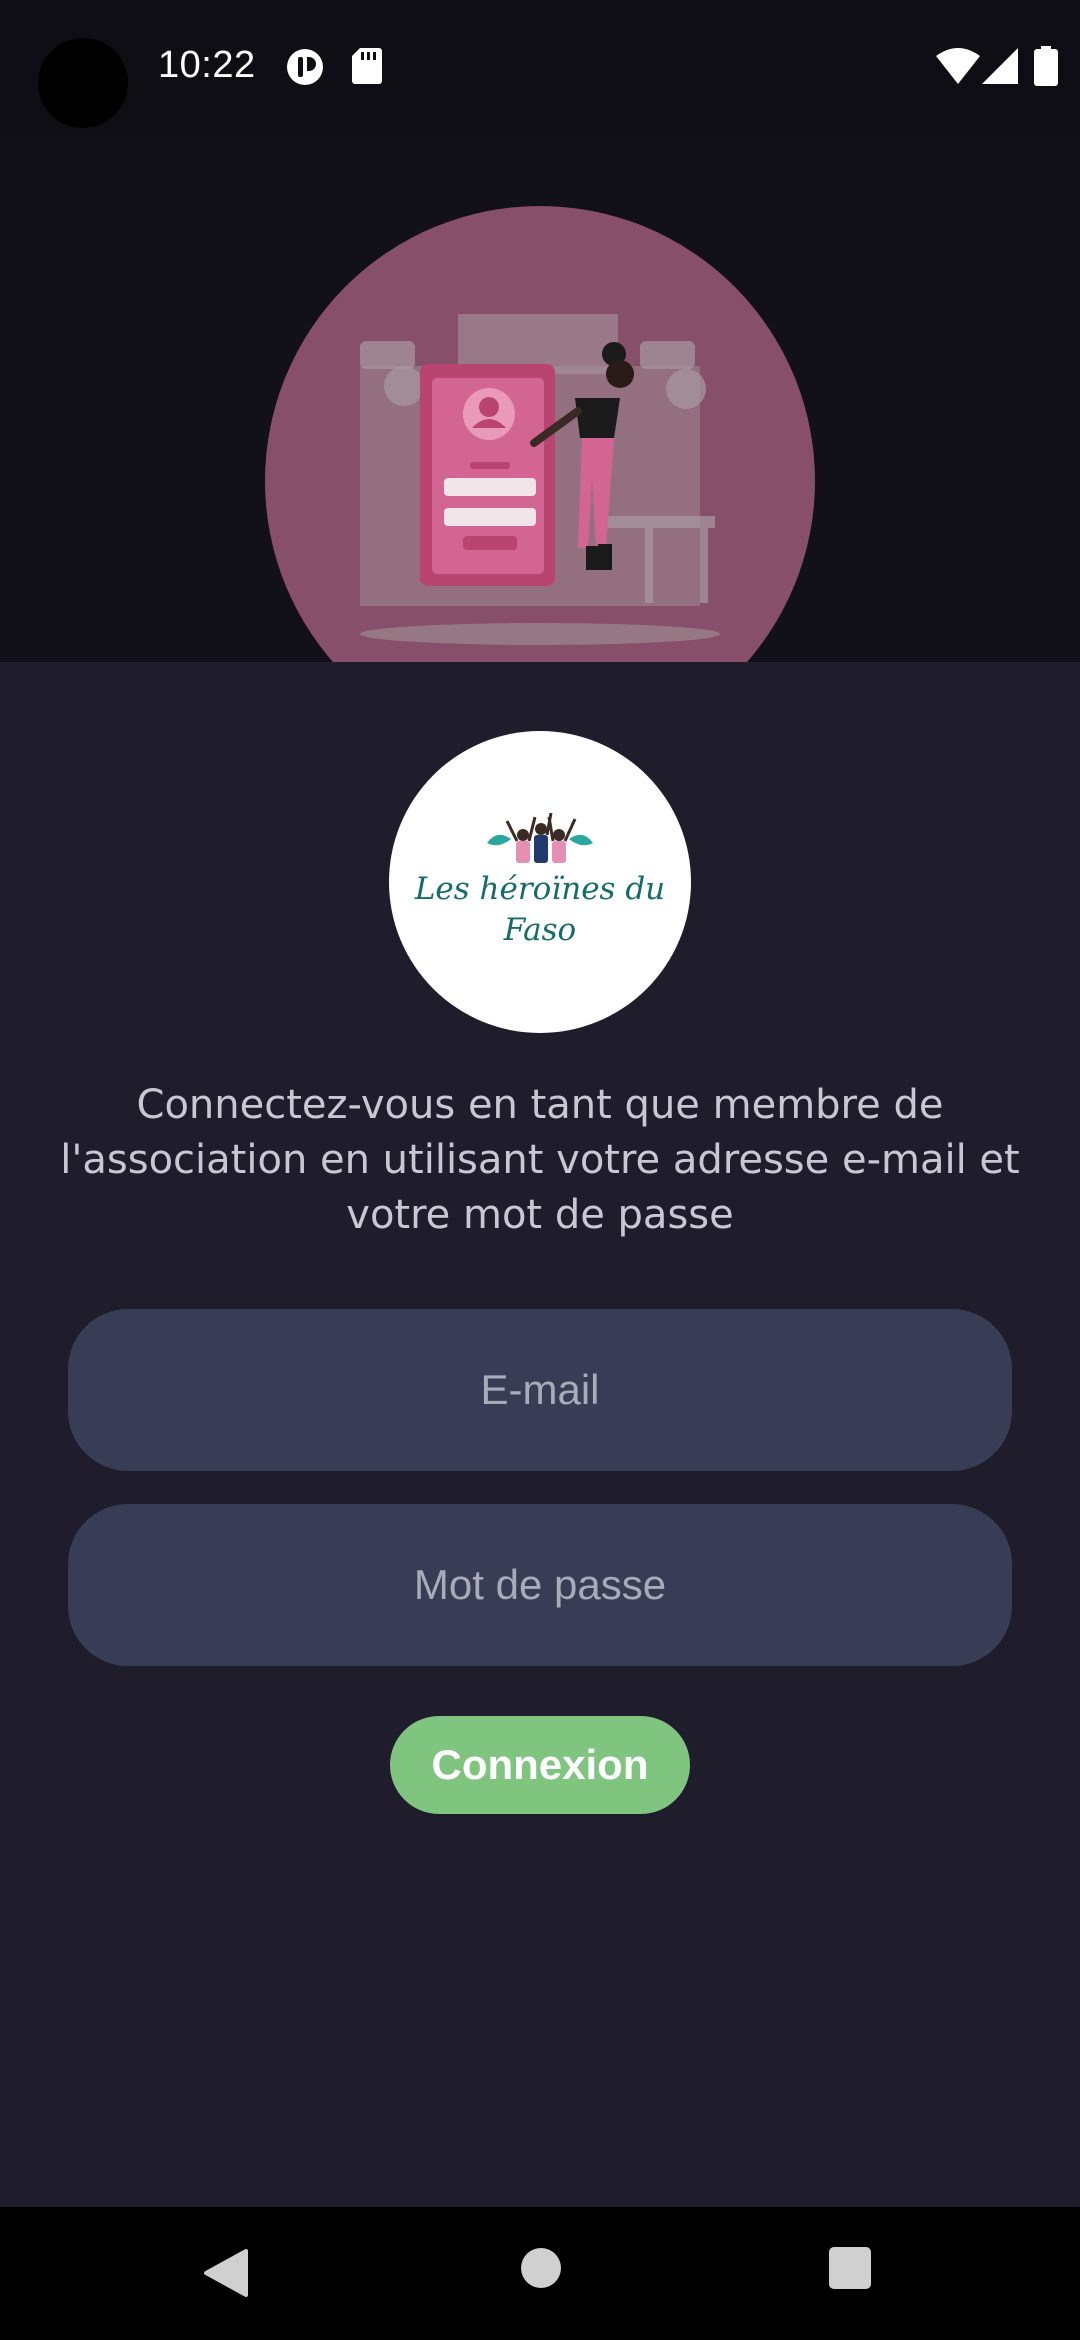 This screenshot has width=1080, height=2340. I want to click on alert-icon, so click(305, 67).